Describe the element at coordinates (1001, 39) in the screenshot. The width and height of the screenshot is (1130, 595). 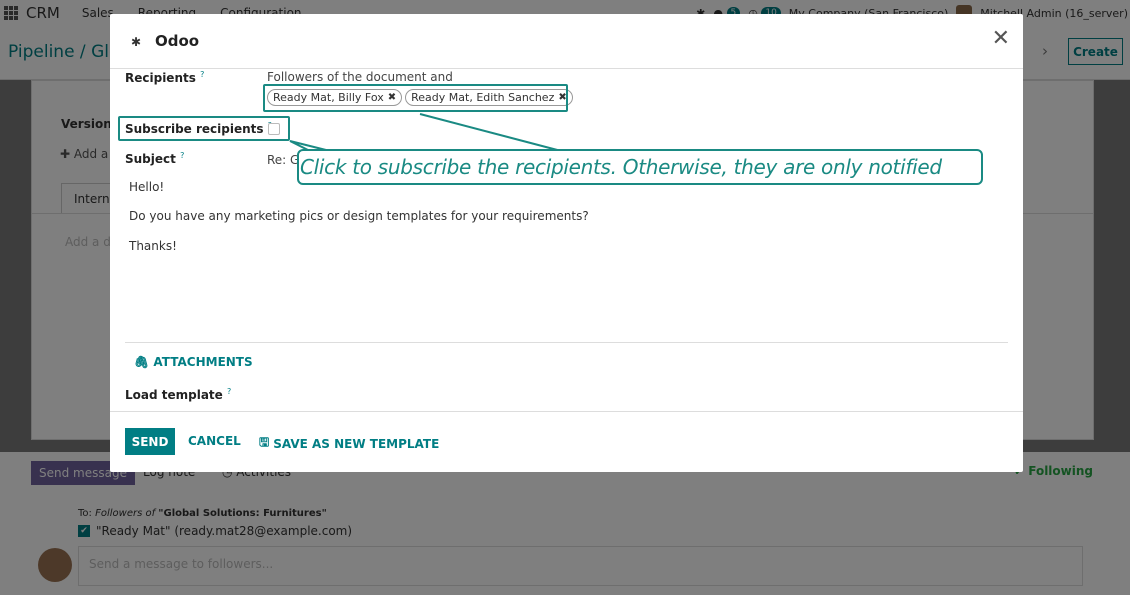
I see `close-icon: ✕` at that location.